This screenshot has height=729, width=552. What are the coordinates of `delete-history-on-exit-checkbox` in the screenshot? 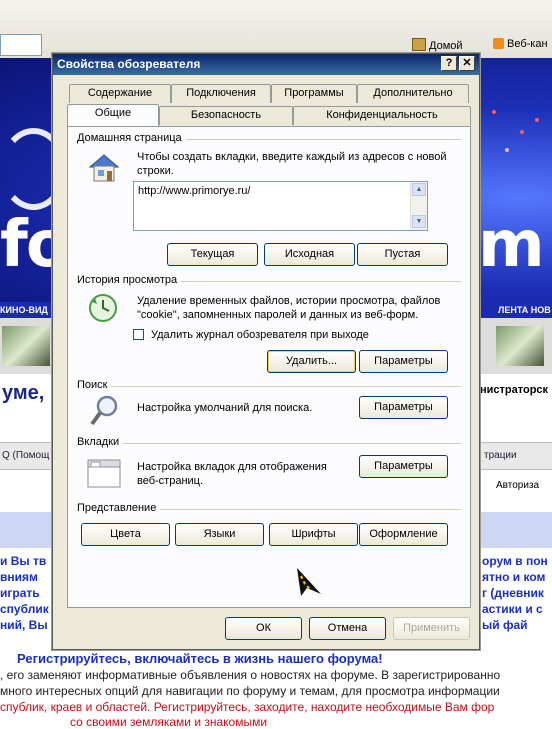 It's located at (138, 334).